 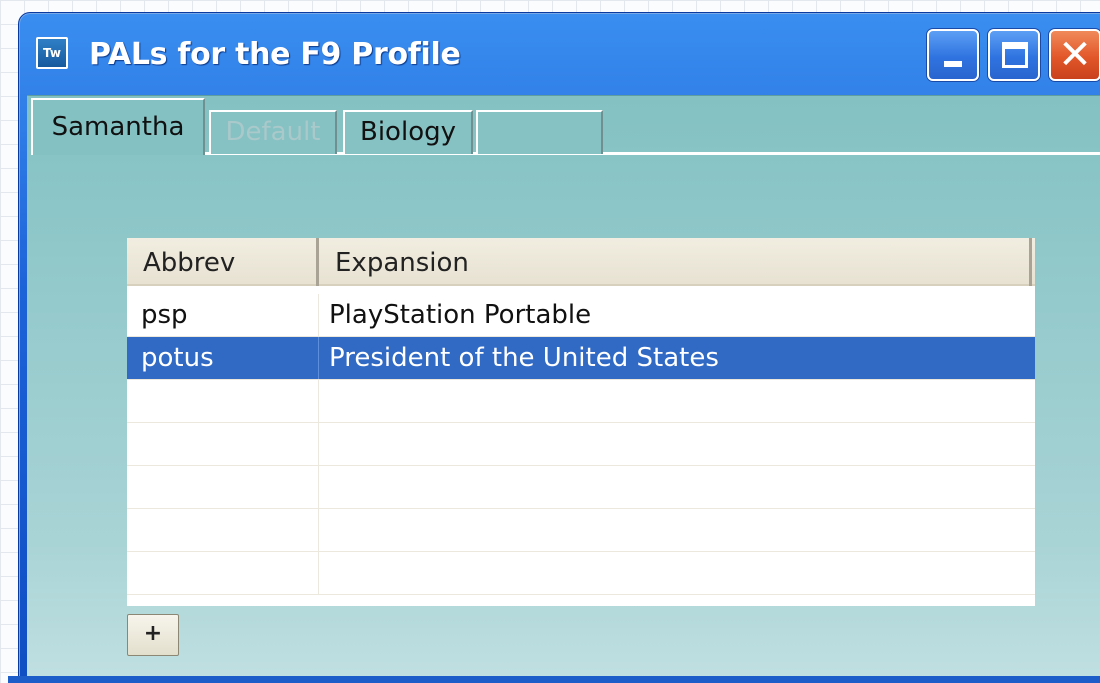 I want to click on title-bar: Tw PALs for the F9 Profile ✕, so click(x=559, y=54).